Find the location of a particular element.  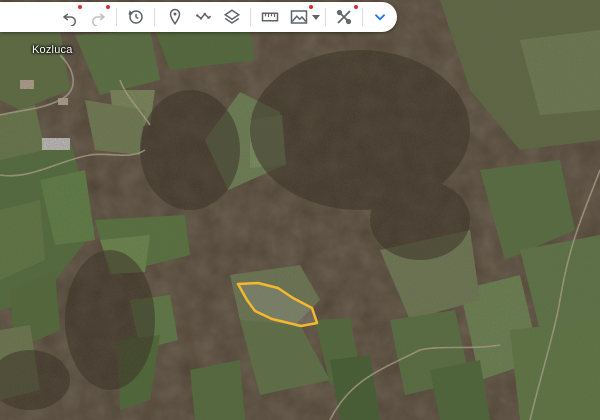

history-button is located at coordinates (136, 17).